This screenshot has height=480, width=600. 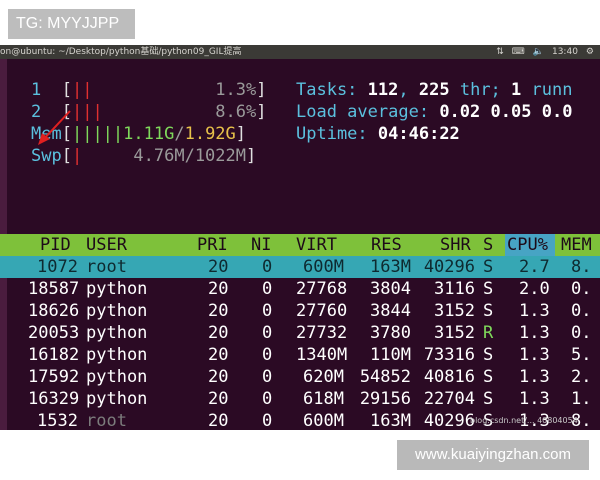 What do you see at coordinates (581, 355) in the screenshot?
I see `cell-mem: 5.` at bounding box center [581, 355].